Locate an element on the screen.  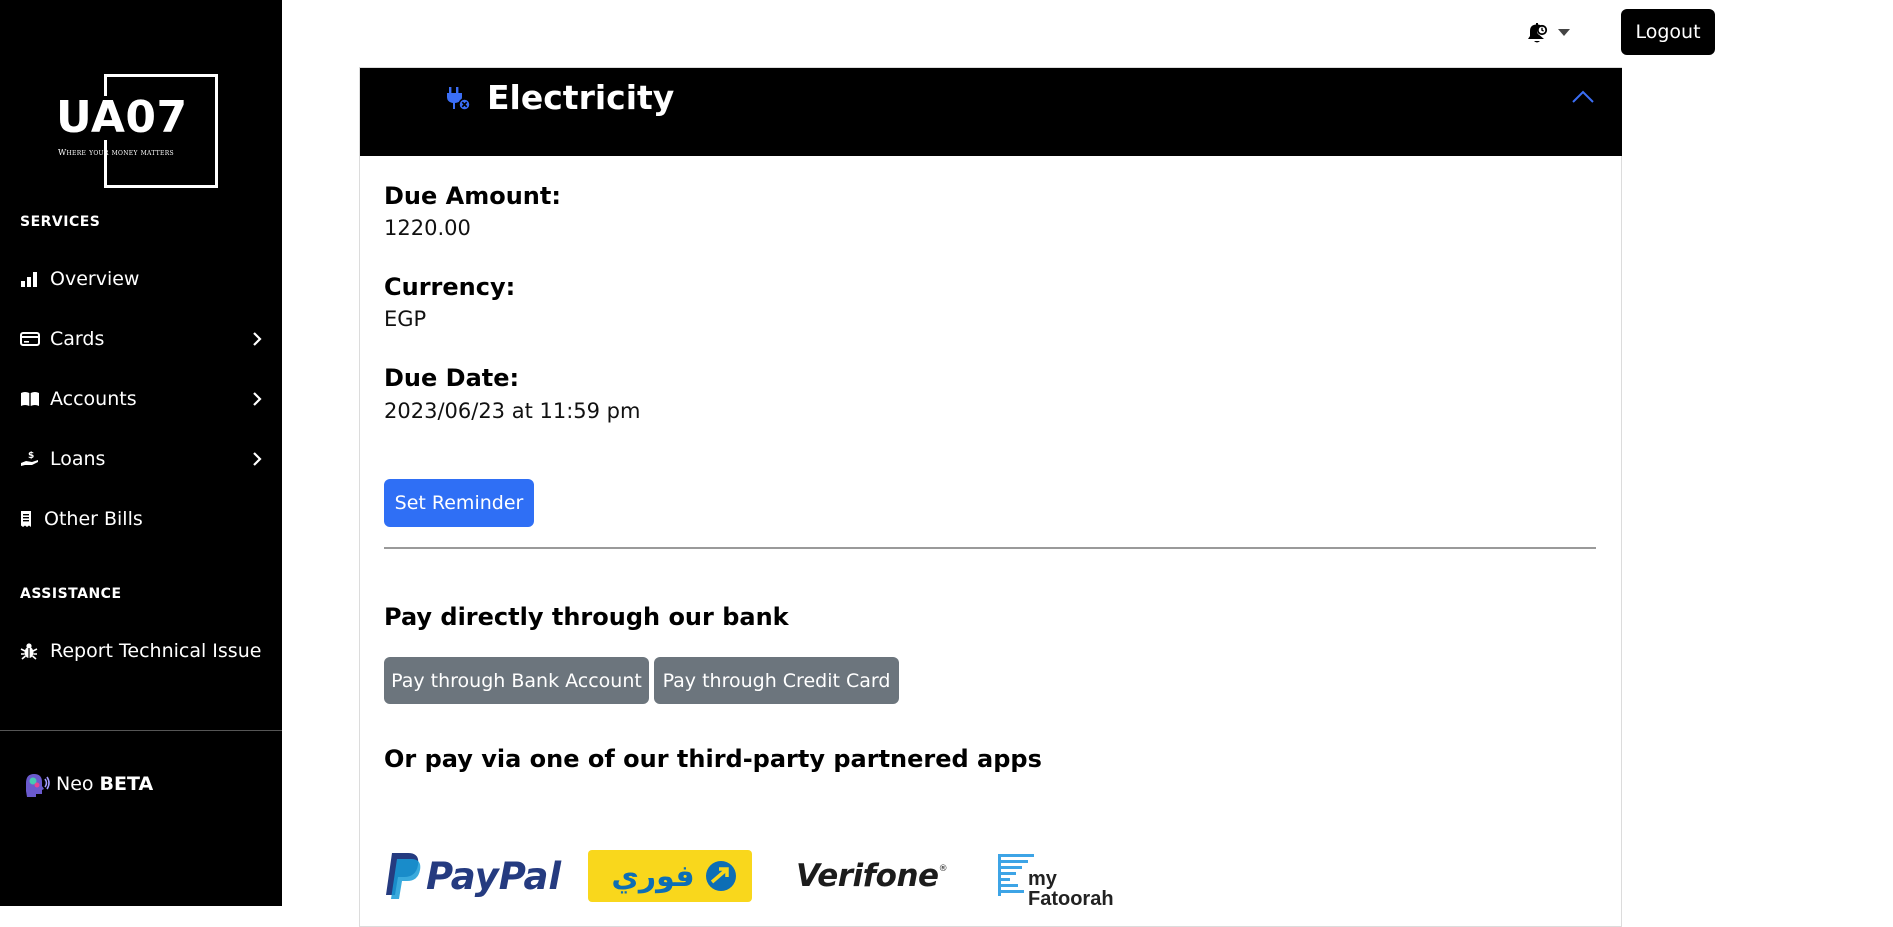
currency-value: EGP is located at coordinates (405, 319).